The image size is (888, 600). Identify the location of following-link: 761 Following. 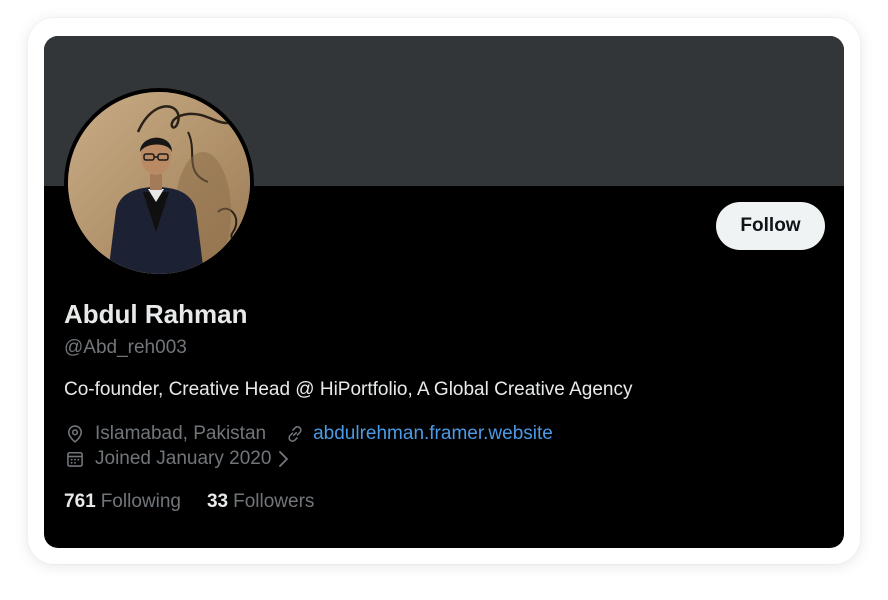
(122, 502).